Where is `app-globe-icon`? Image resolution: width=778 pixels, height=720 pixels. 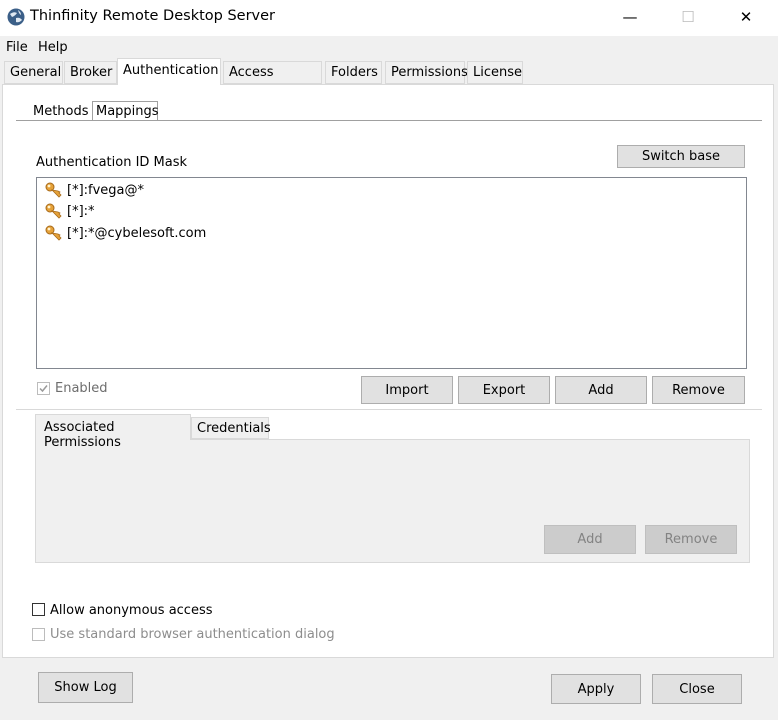
app-globe-icon is located at coordinates (16, 17).